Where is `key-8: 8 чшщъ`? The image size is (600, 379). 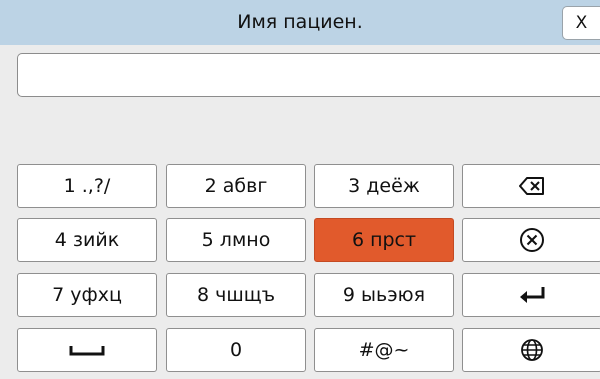 key-8: 8 чшщъ is located at coordinates (236, 295).